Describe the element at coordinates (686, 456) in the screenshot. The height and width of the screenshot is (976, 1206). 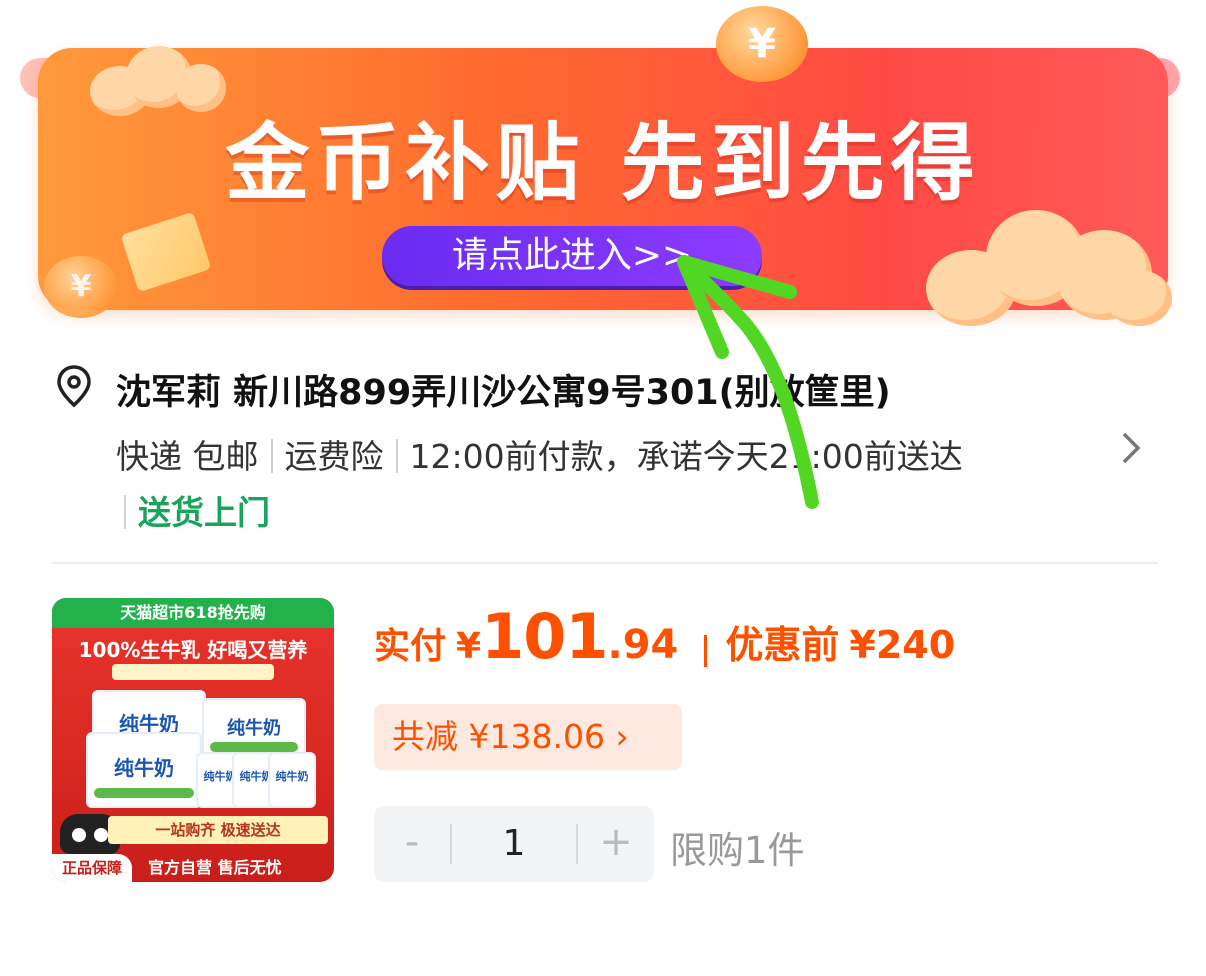
I see `shipping-tag-delivery-time: 12:00前付款，承诺今天21:00前送达` at that location.